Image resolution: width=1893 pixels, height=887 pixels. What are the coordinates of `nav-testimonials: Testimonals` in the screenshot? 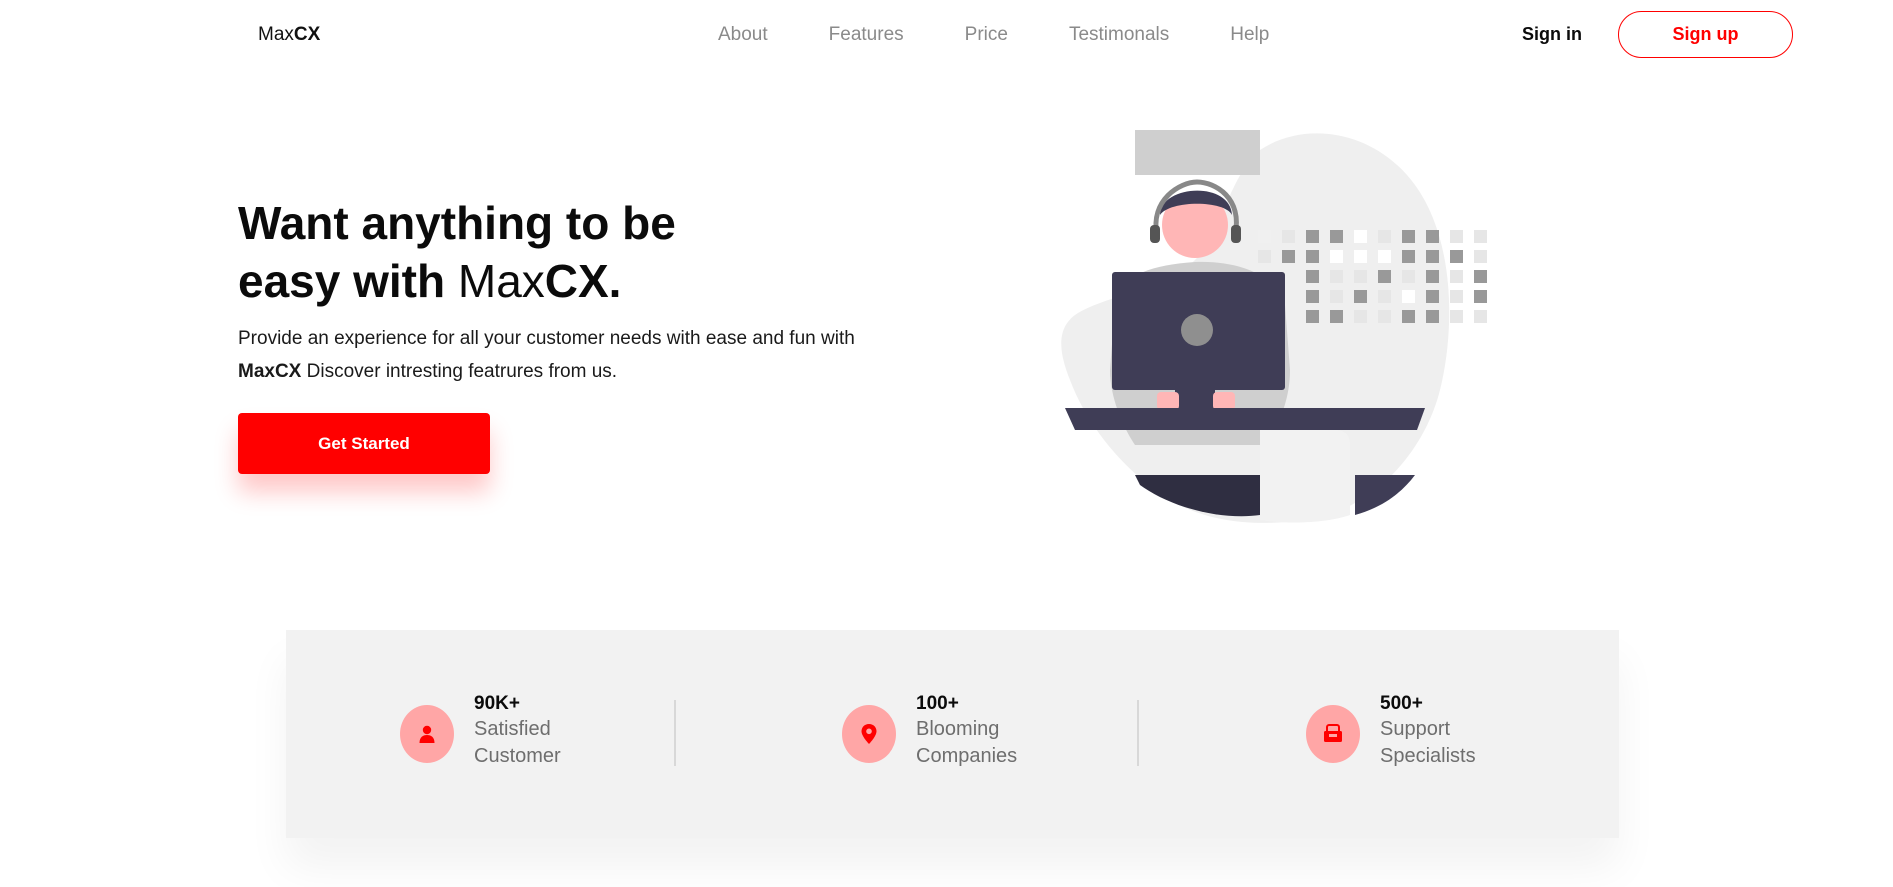 It's located at (1119, 35).